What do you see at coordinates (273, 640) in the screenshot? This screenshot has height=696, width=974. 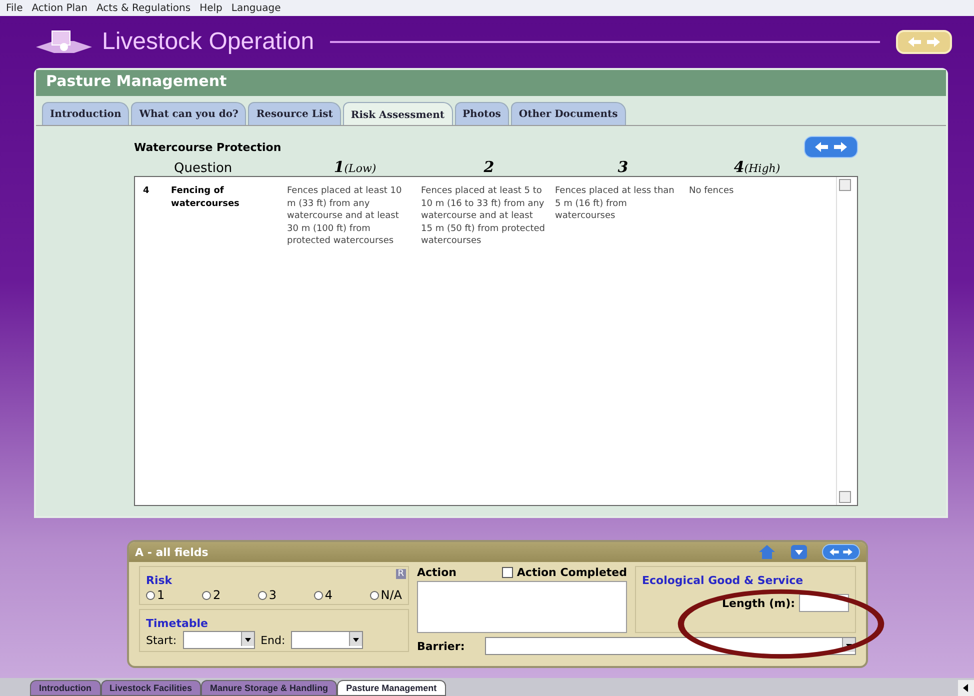 I see `field-label: End:` at bounding box center [273, 640].